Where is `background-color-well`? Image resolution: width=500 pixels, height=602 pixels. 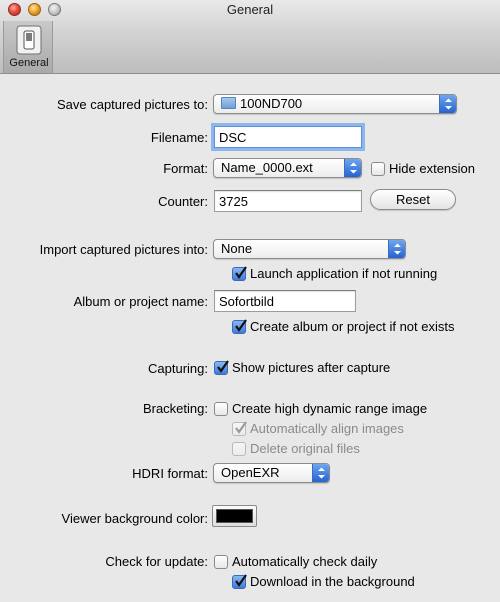 background-color-well is located at coordinates (234, 516).